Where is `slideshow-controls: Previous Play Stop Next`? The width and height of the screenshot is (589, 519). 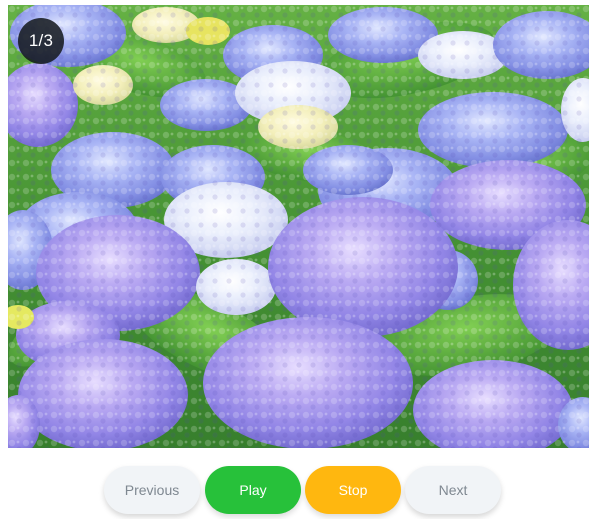 slideshow-controls: Previous Play Stop Next is located at coordinates (294, 490).